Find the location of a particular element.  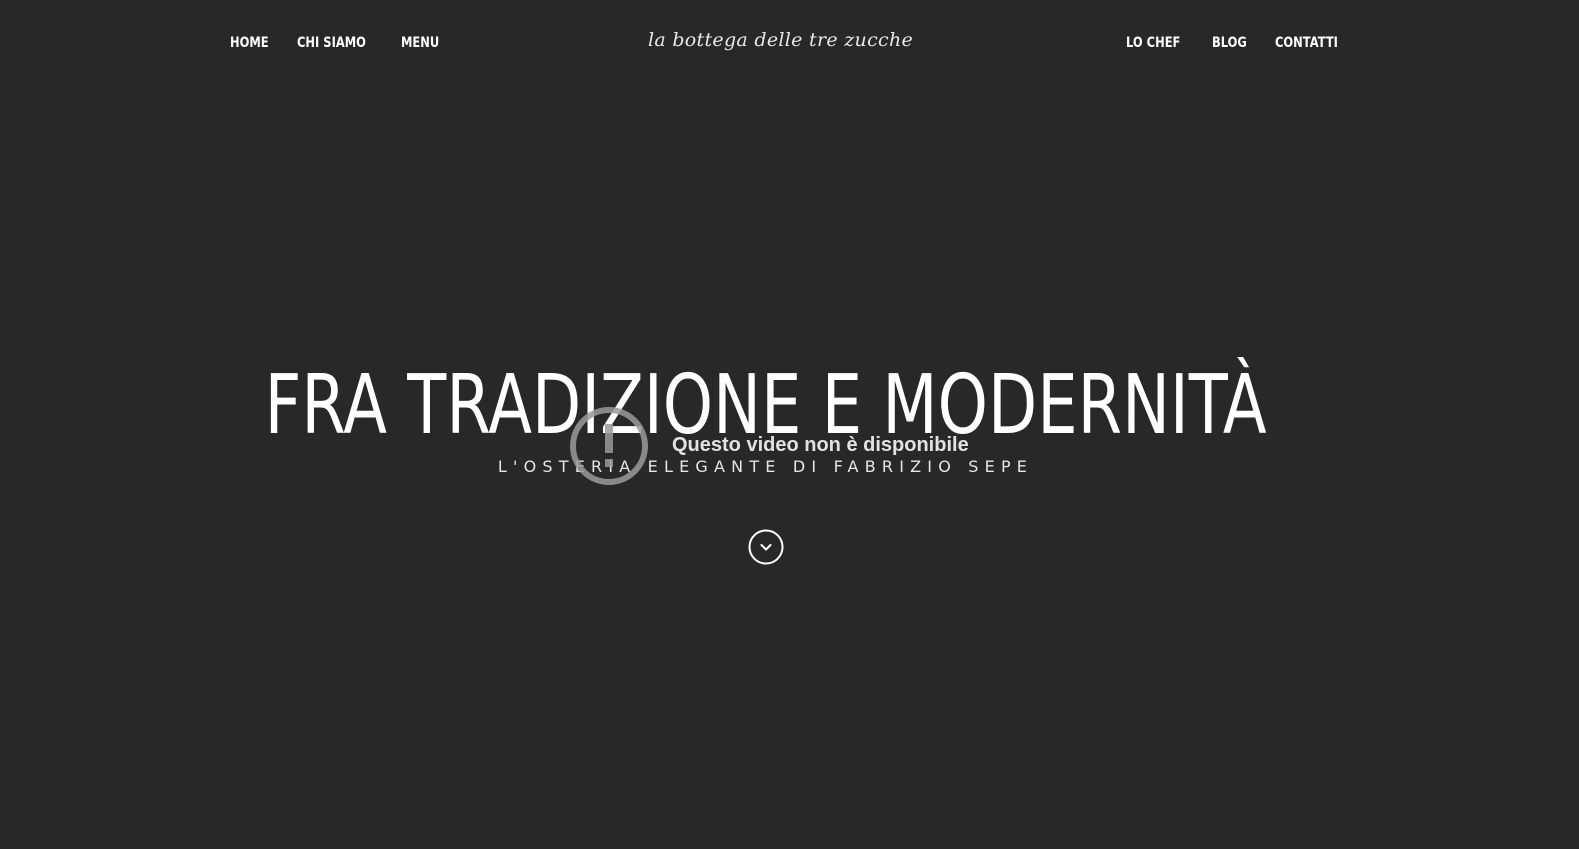

nav-link-menu: MENU is located at coordinates (420, 43).